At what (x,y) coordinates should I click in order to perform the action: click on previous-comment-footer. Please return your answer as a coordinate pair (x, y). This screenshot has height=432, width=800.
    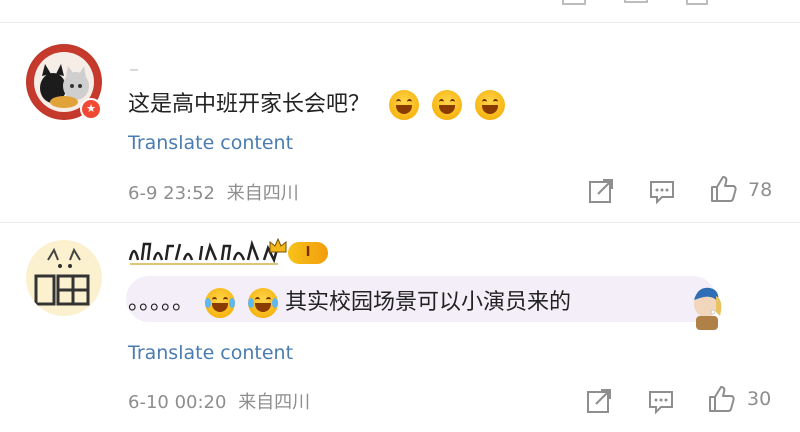
    Looking at the image, I should click on (400, 11).